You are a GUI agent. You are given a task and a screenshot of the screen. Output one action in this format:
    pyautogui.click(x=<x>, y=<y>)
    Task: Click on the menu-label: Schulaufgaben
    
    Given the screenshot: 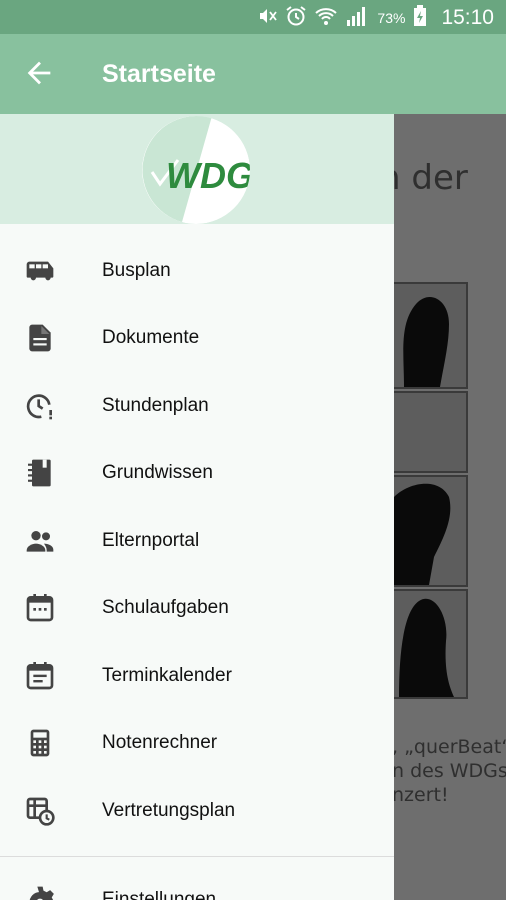 What is the action you would take?
    pyautogui.click(x=165, y=607)
    